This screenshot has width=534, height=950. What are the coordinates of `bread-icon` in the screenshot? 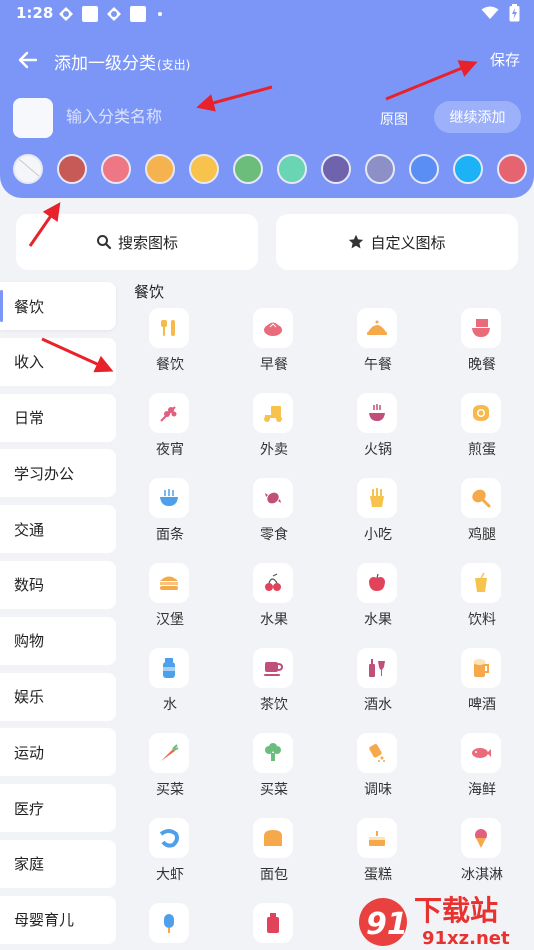 It's located at (273, 838).